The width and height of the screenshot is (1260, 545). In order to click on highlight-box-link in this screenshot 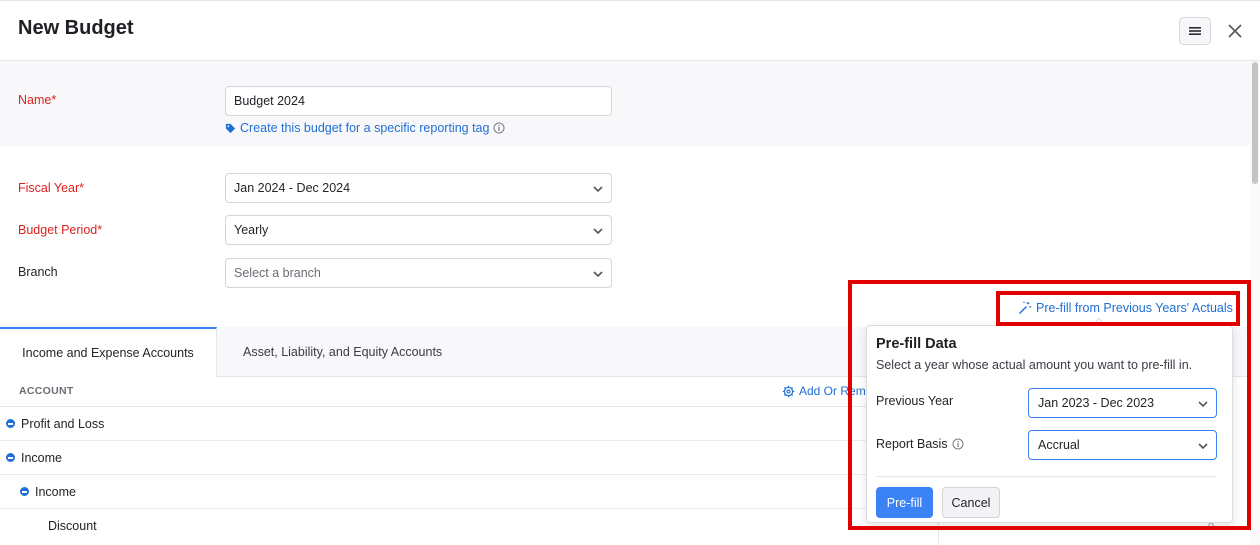, I will do `click(1118, 308)`.